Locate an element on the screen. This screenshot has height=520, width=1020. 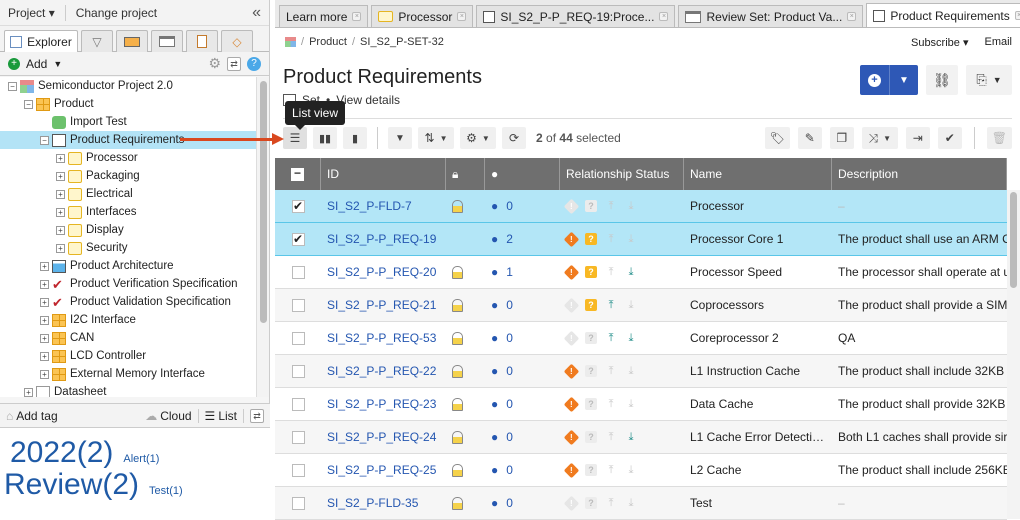
comments-link: ● 2 is located at coordinates (502, 239).